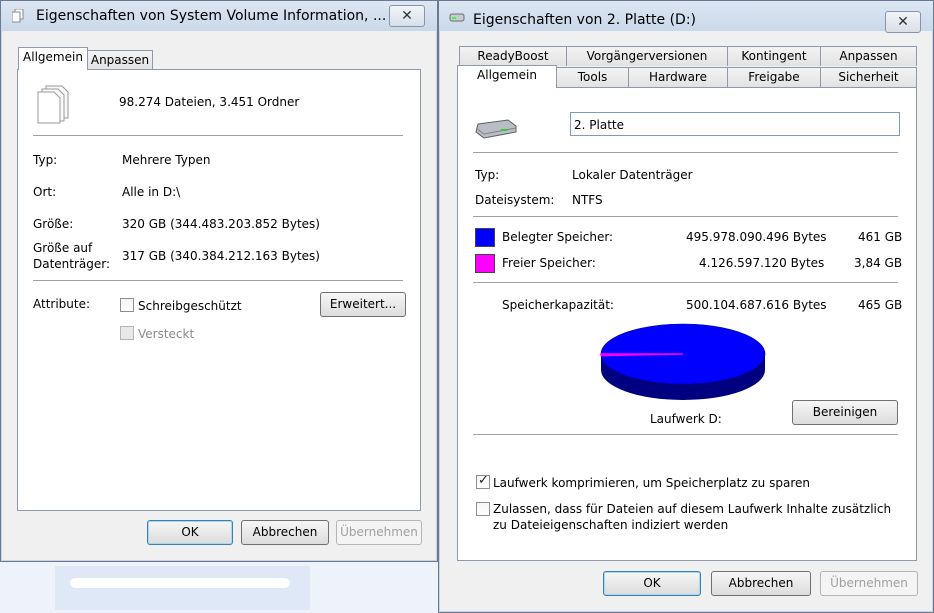 This screenshot has height=613, width=934. I want to click on type-value: Mehrere Typen, so click(166, 160).